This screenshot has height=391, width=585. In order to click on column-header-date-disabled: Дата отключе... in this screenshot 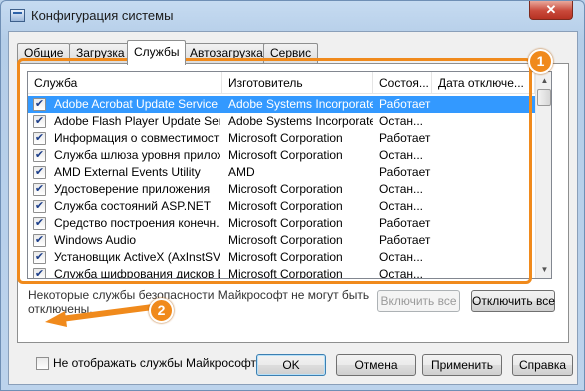, I will do `click(483, 83)`.